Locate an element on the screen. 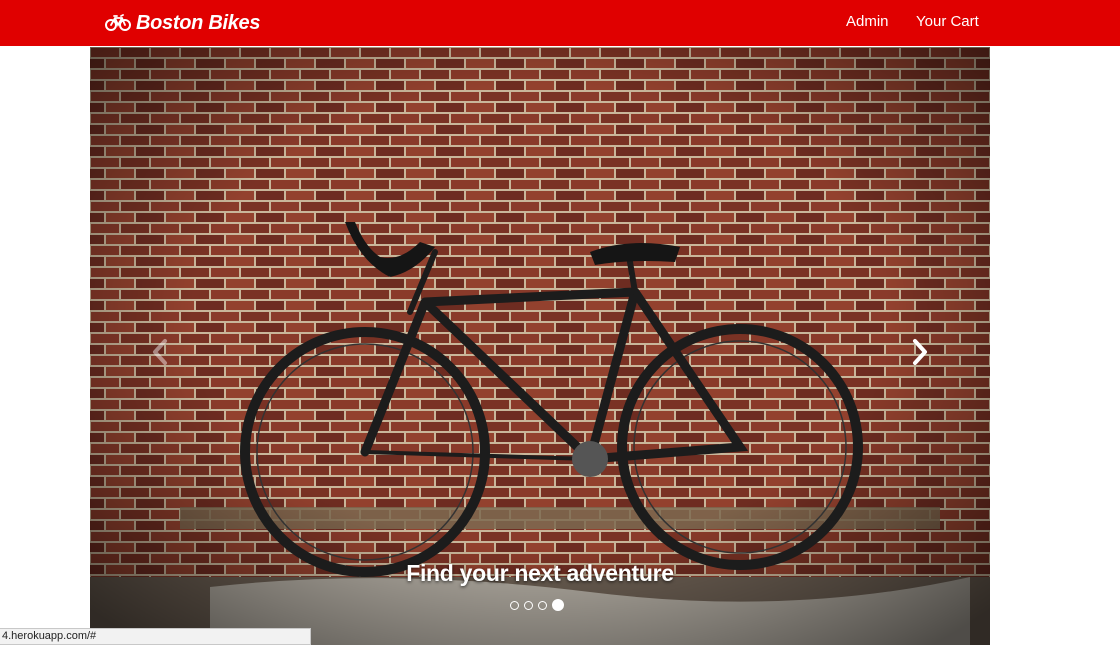  carousel-next-button is located at coordinates (920, 352).